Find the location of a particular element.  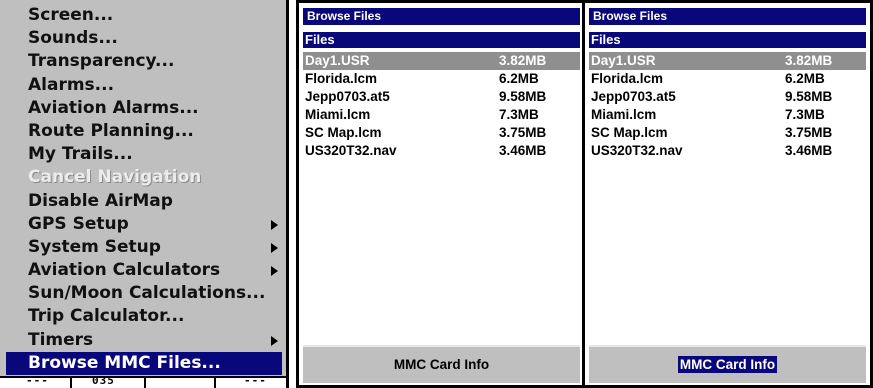

menu-item-label: System Setup is located at coordinates (94, 246).